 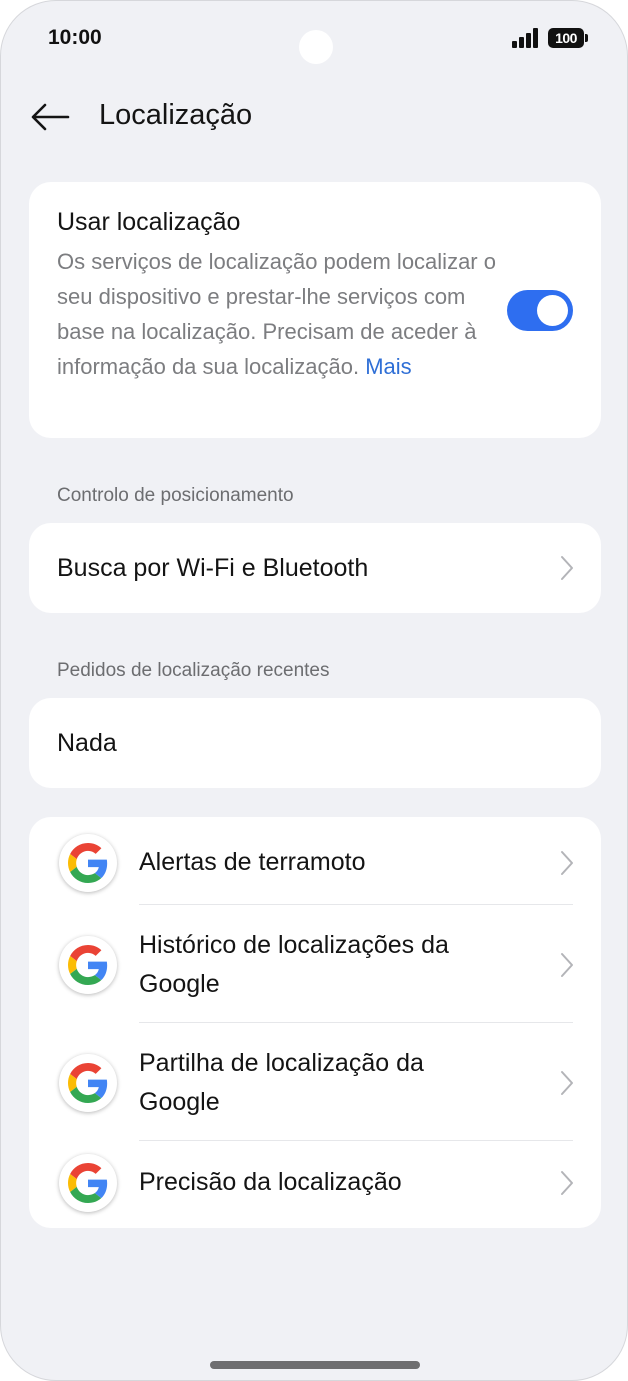 What do you see at coordinates (149, 222) in the screenshot?
I see `use-location-title: Usar localização` at bounding box center [149, 222].